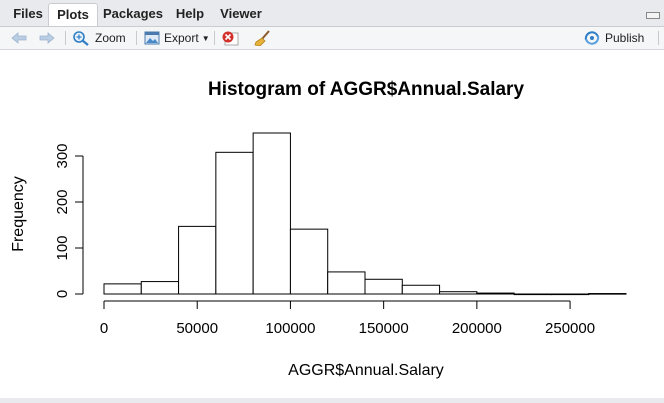  I want to click on y-axis-label: Frequency, so click(18, 214).